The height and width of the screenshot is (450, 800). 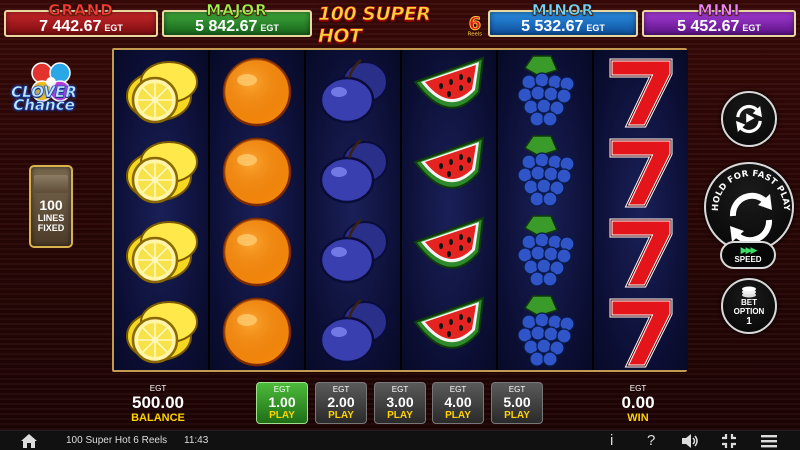 I want to click on spin-arrows-icon, so click(x=751, y=218).